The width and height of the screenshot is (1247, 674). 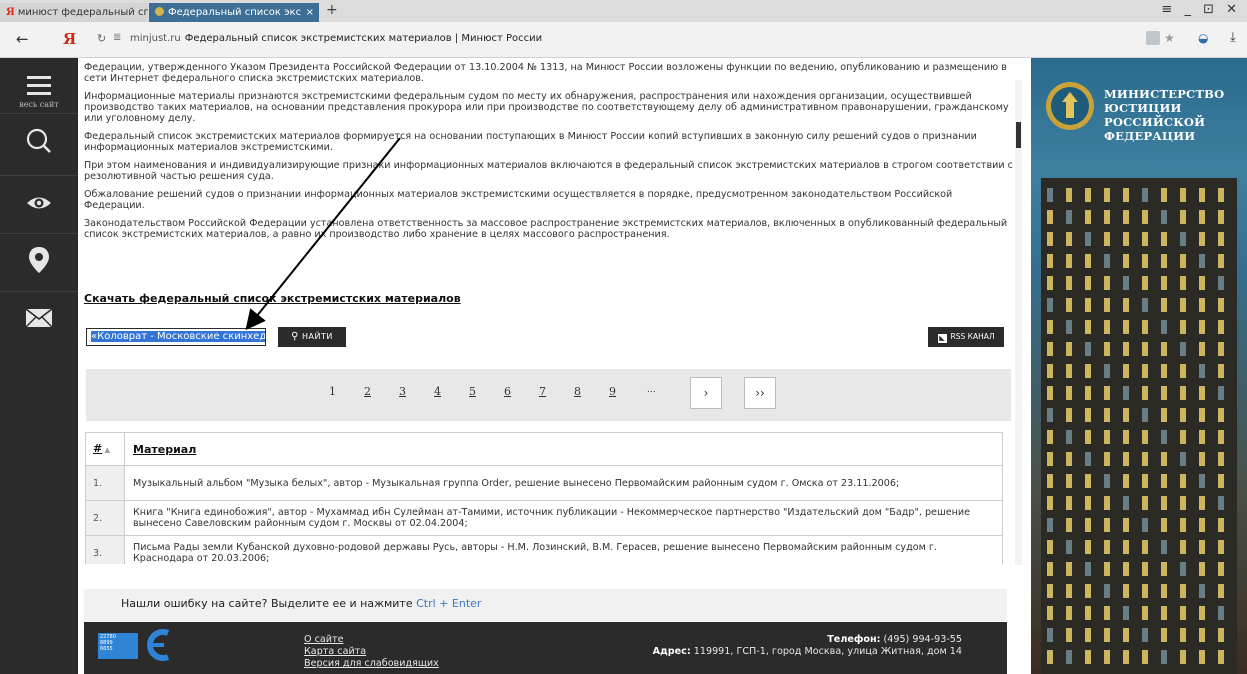 What do you see at coordinates (507, 391) in the screenshot?
I see `page-link: 6` at bounding box center [507, 391].